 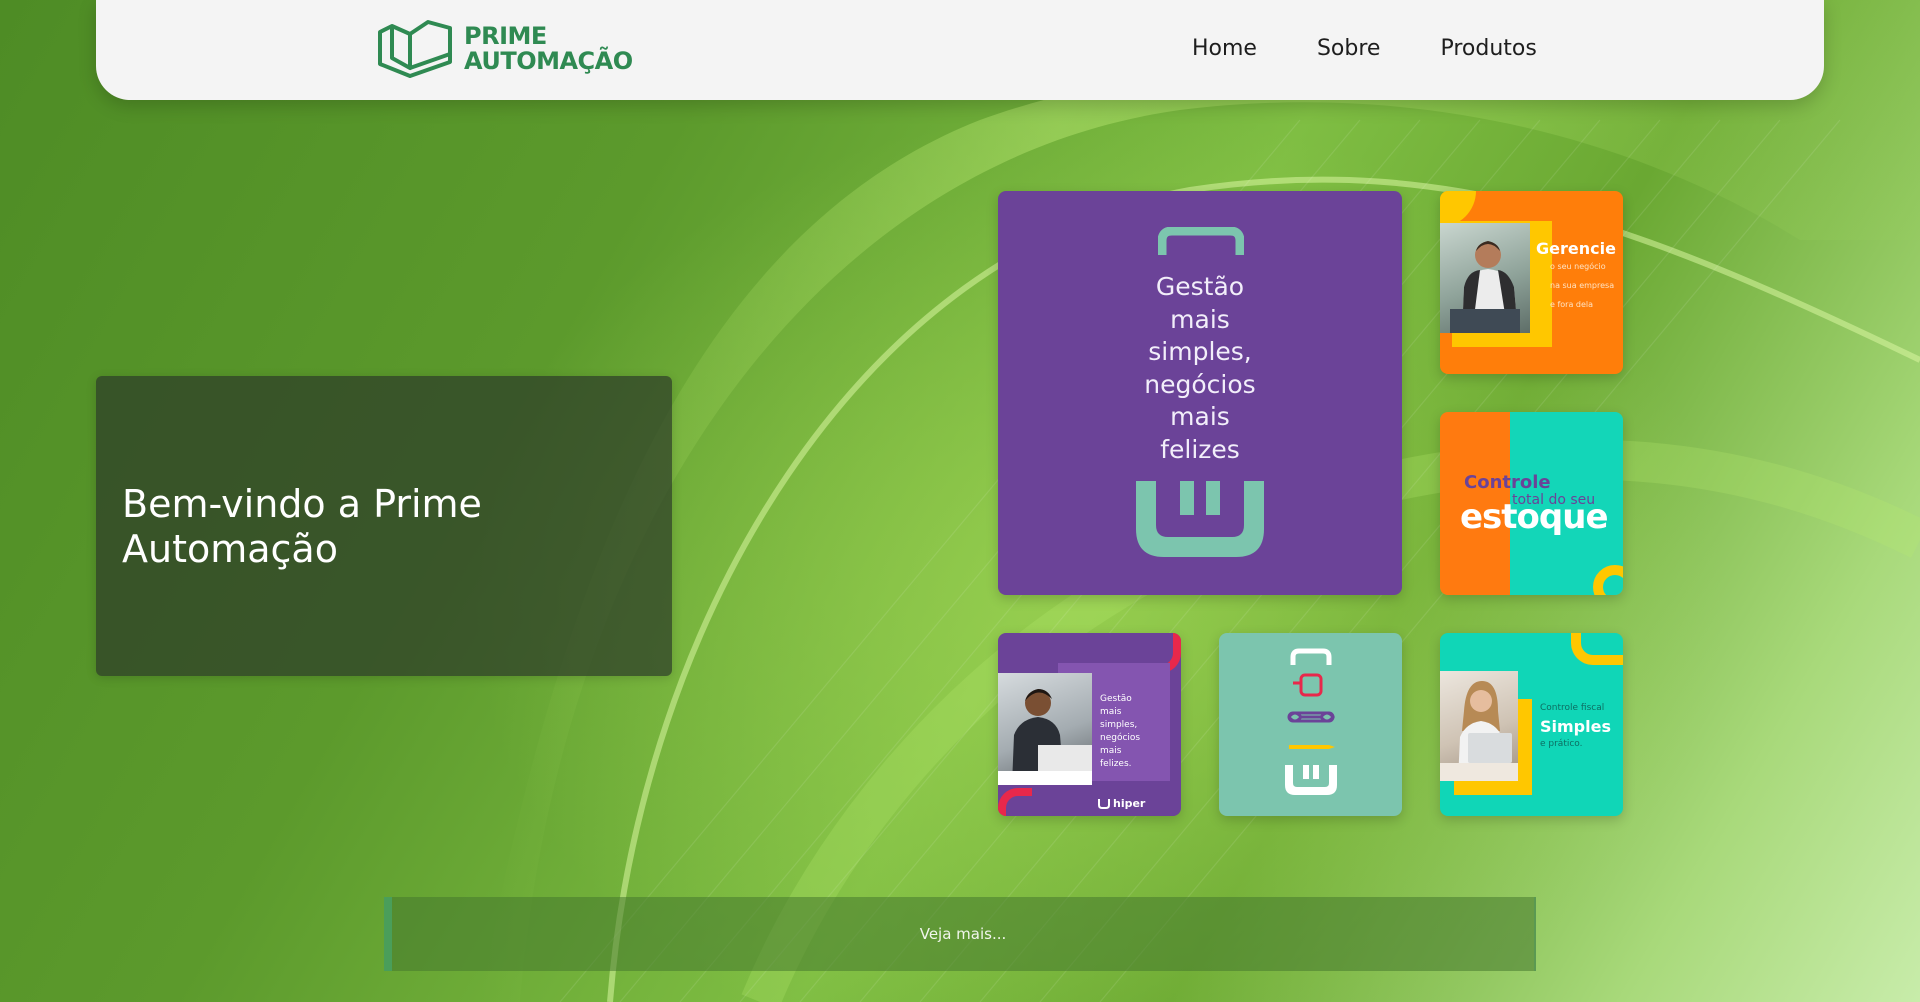 What do you see at coordinates (1045, 729) in the screenshot?
I see `man-laptop-photo` at bounding box center [1045, 729].